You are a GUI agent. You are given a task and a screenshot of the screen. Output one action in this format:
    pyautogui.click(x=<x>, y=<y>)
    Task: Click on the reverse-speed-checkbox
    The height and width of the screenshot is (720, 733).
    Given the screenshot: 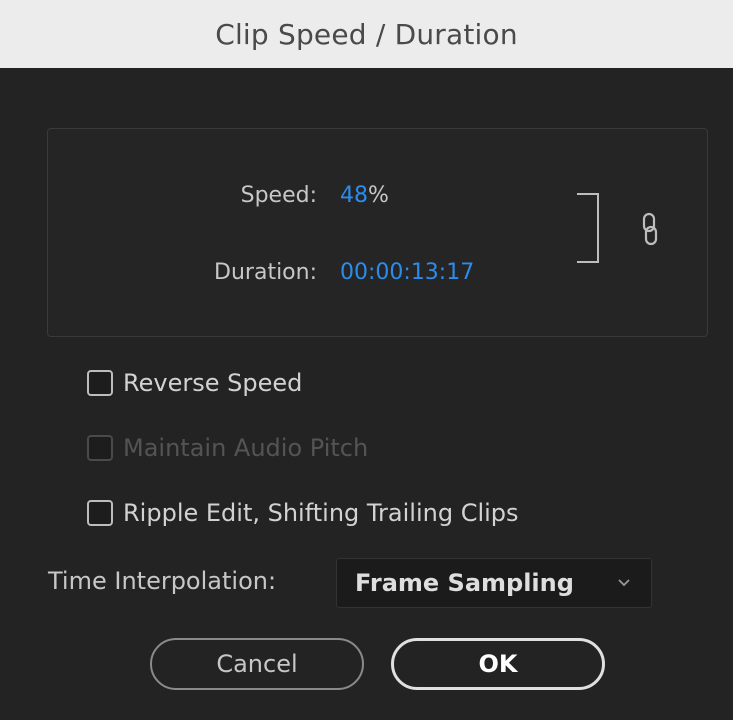 What is the action you would take?
    pyautogui.click(x=100, y=383)
    